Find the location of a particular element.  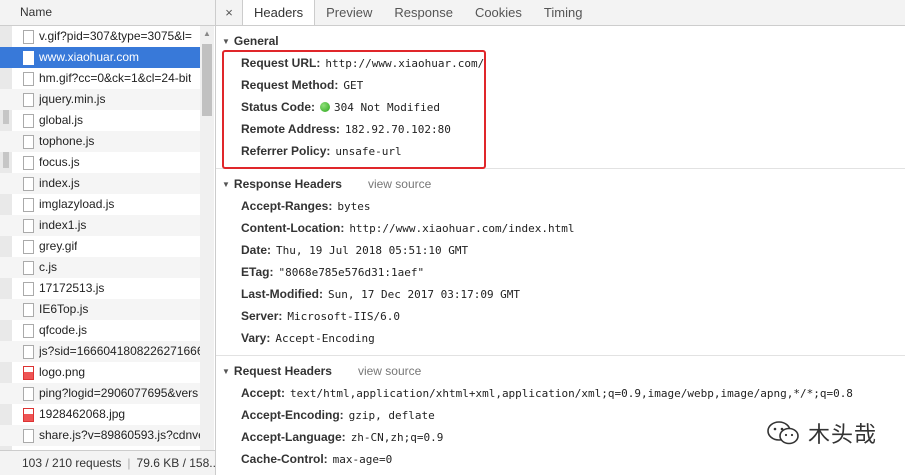

header-row: Server: Microsoft-IIS/6.0 is located at coordinates (560, 316).